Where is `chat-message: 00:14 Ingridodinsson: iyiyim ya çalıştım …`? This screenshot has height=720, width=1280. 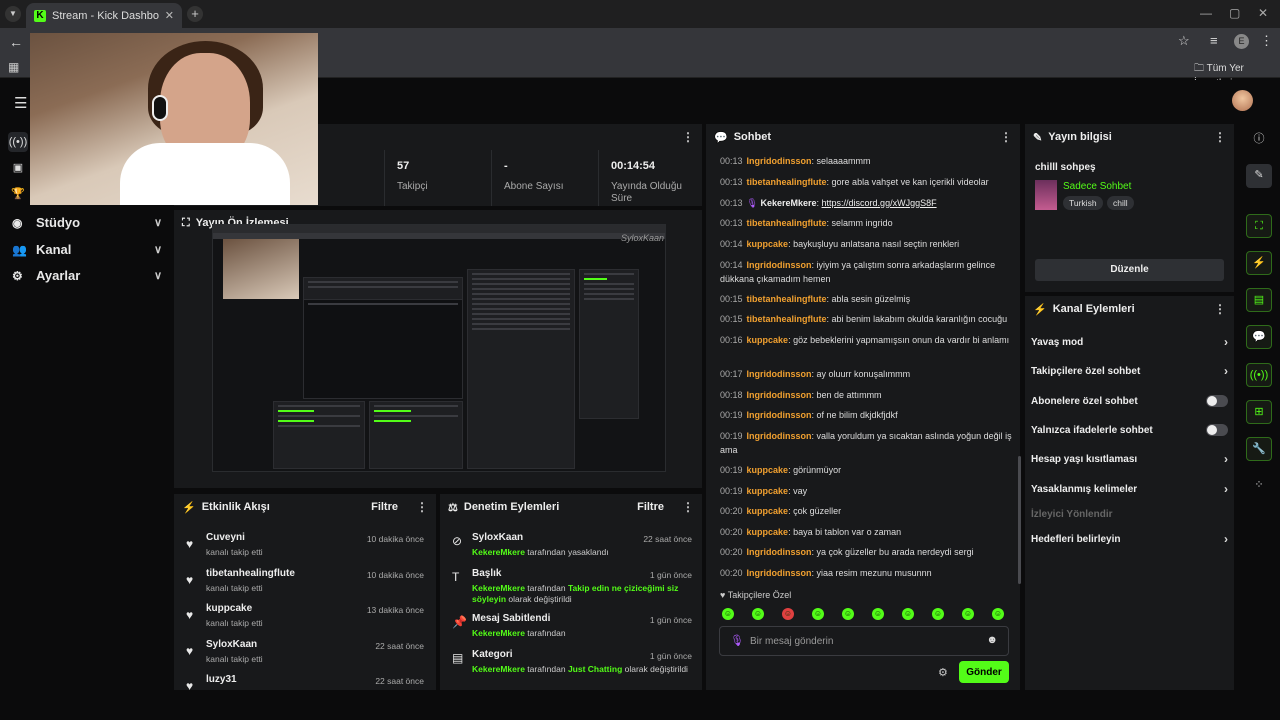 chat-message: 00:14 Ingridodinsson: iyiyim ya çalıştım … is located at coordinates (866, 272).